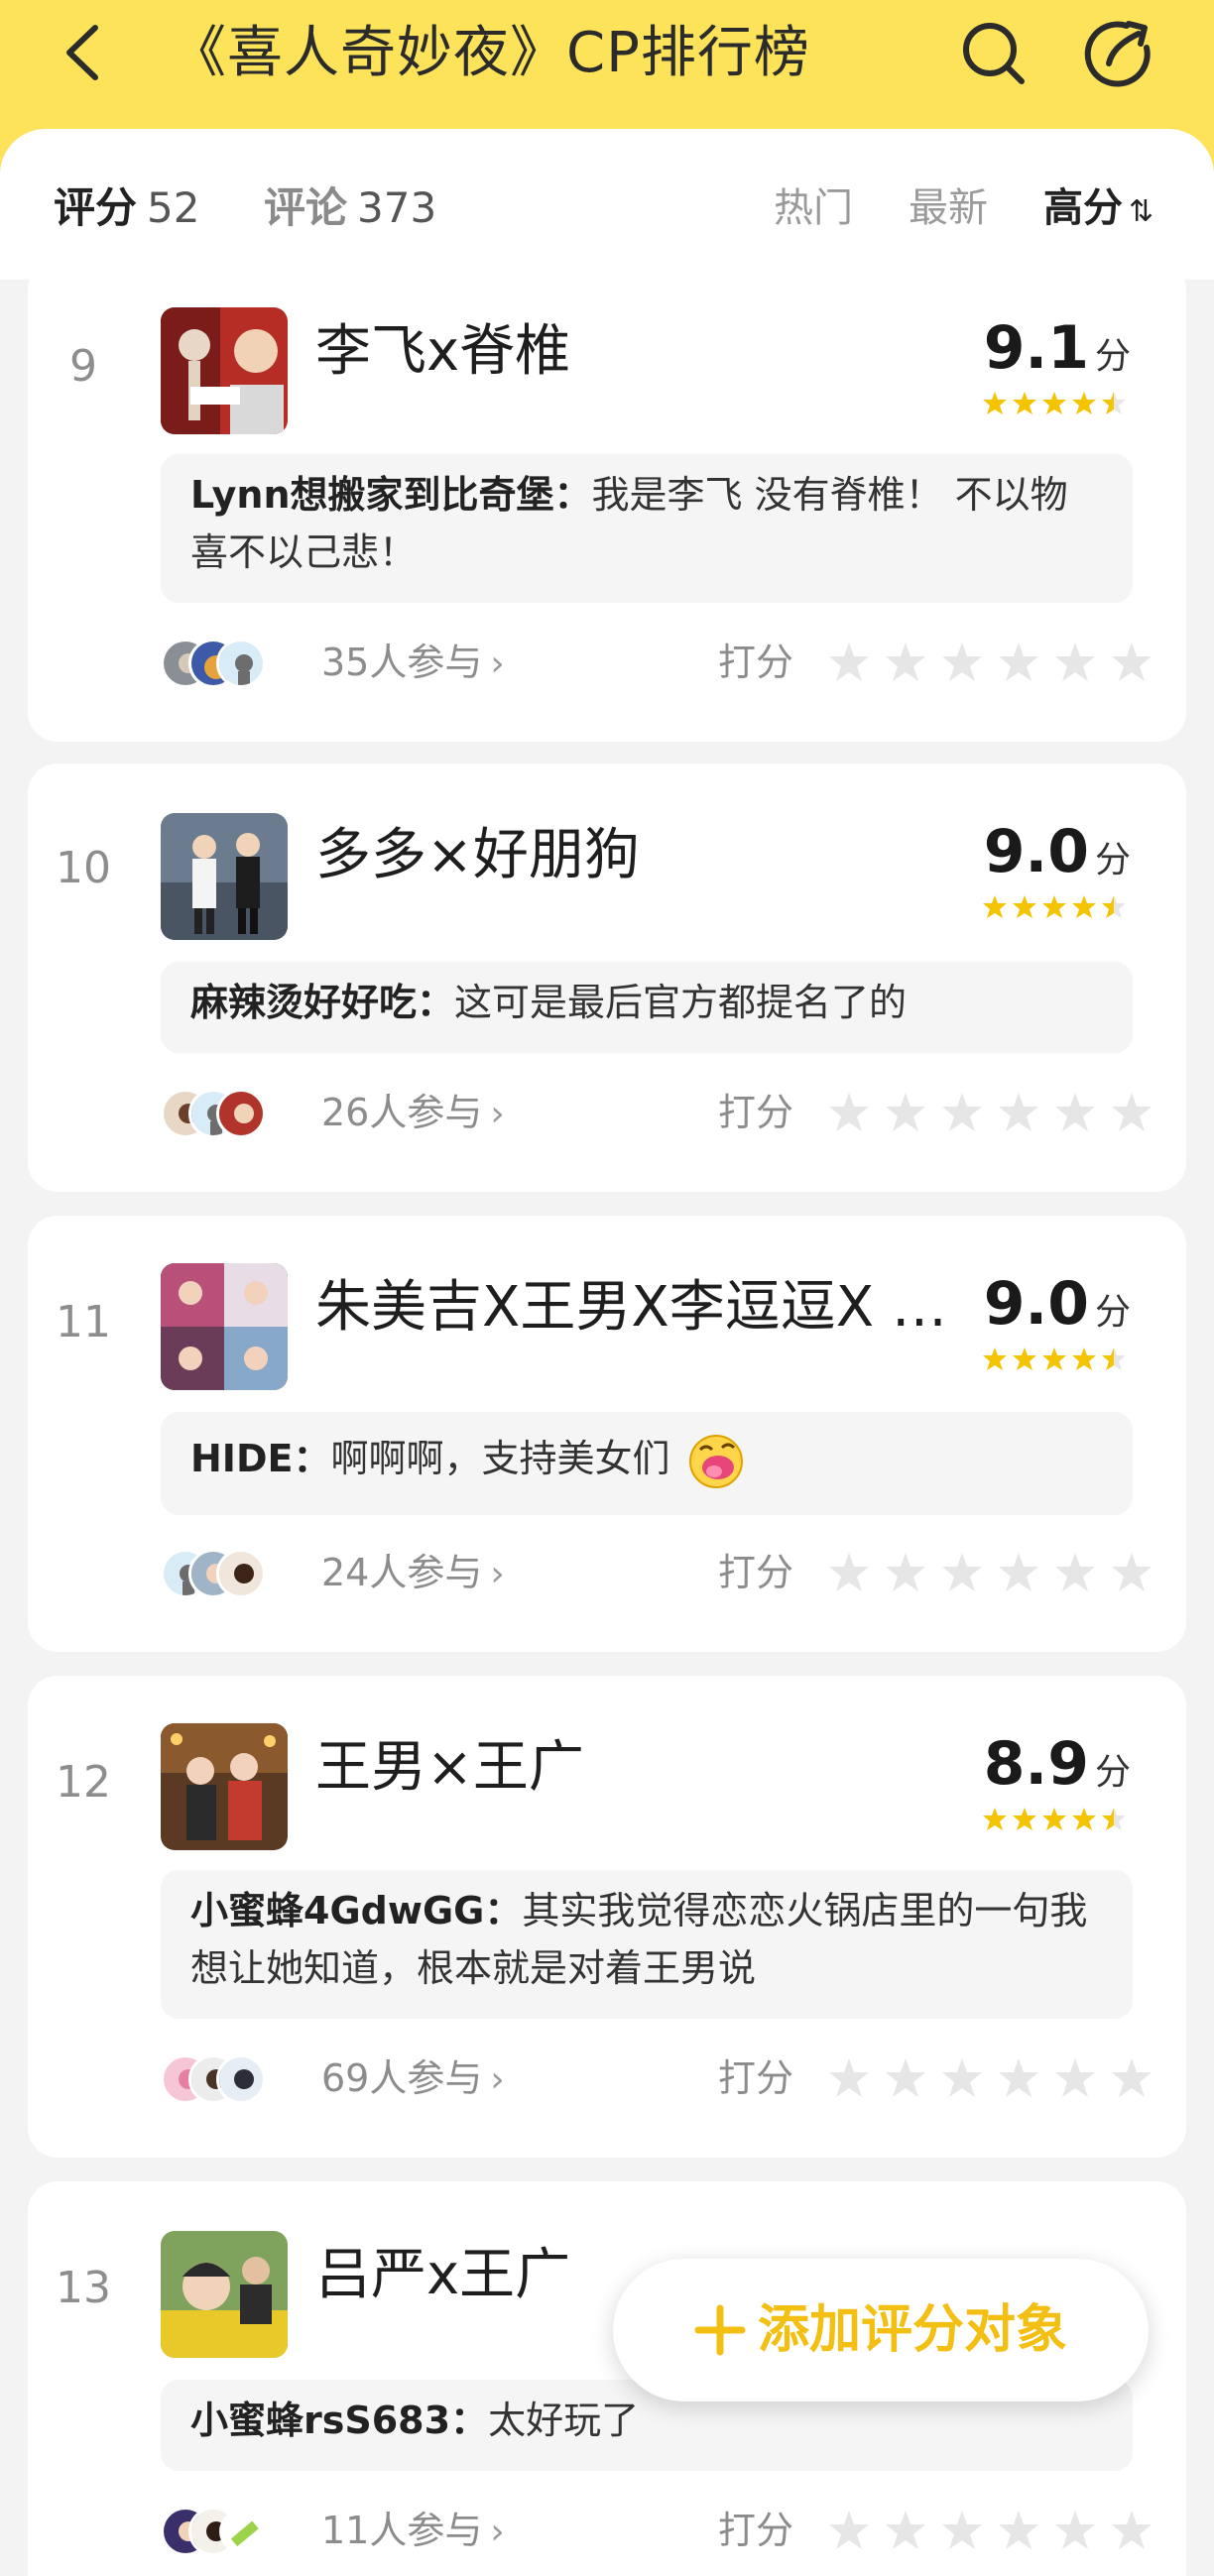  Describe the element at coordinates (657, 663) in the screenshot. I see `card-footer: 35人参与 › 打分` at that location.